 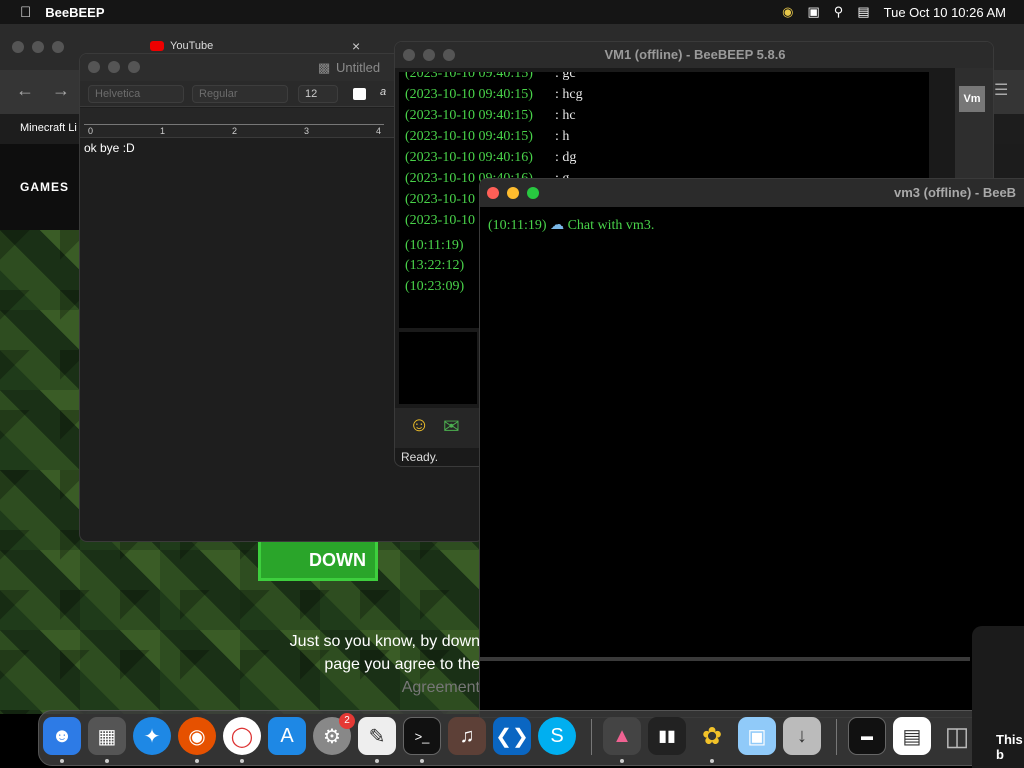 I want to click on preview-icon: ▣, so click(x=757, y=736).